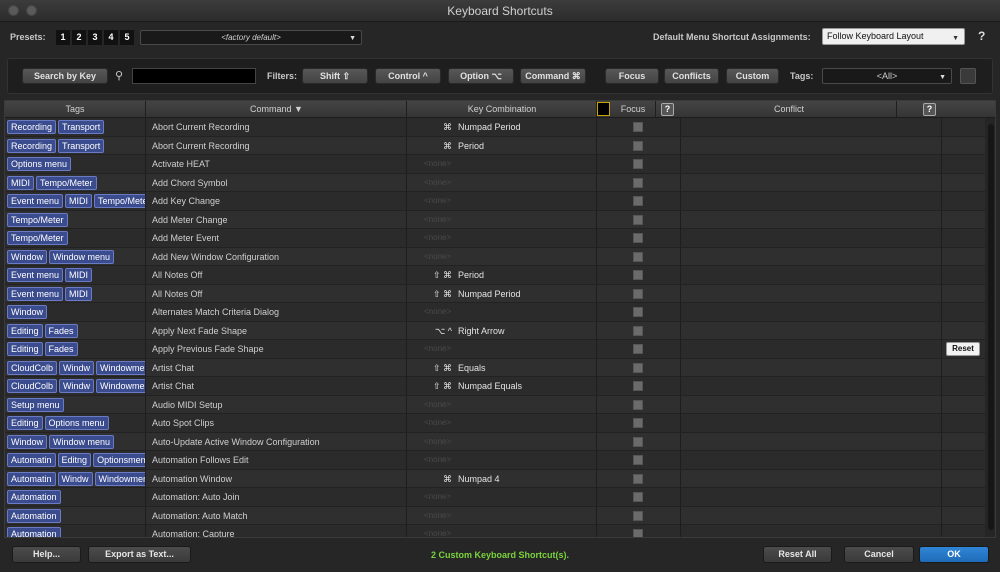  Describe the element at coordinates (879, 554) in the screenshot. I see `cancel-button: Cancel` at that location.